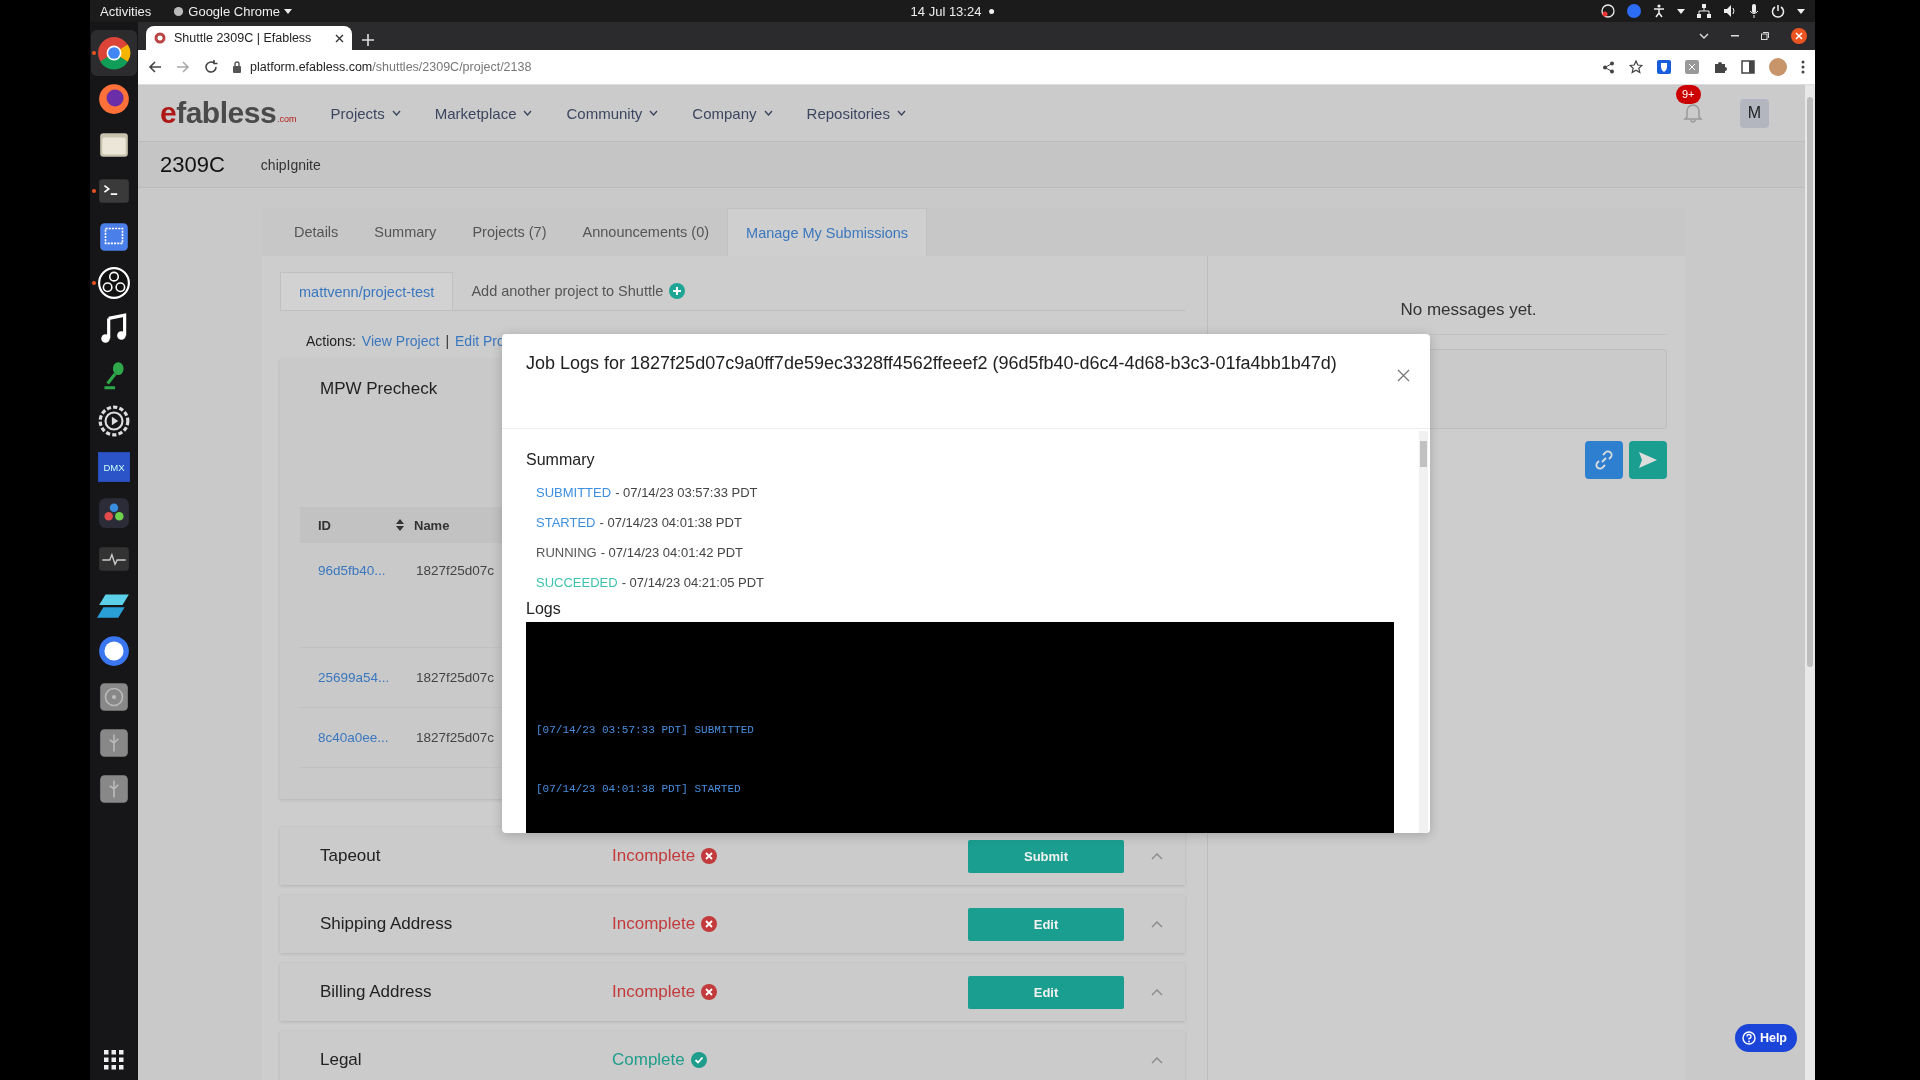  I want to click on tab: Details, so click(316, 232).